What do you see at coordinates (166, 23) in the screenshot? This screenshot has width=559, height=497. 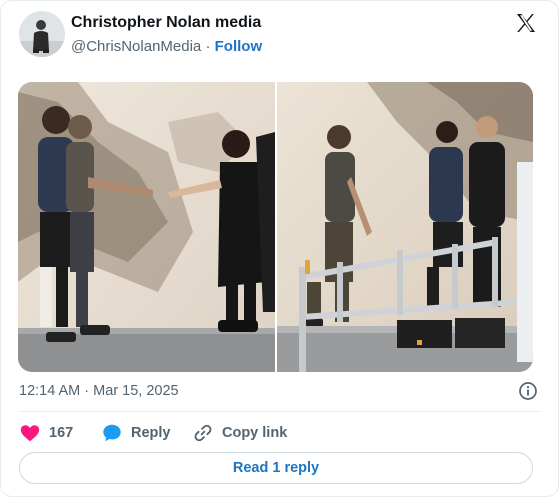 I see `author-name: Christopher Nolan media` at bounding box center [166, 23].